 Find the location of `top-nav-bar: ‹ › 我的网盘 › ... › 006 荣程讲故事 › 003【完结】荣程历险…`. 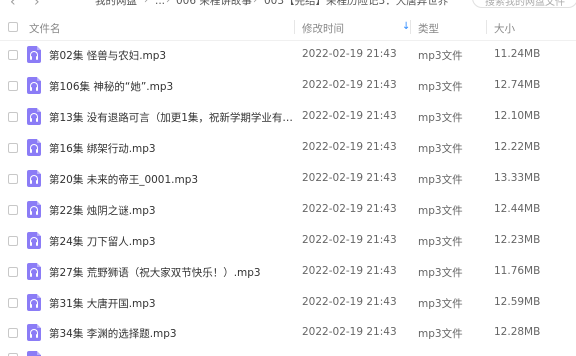

top-nav-bar: ‹ › 我的网盘 › ... › 006 荣程讲故事 › 003【完结】荣程历险… is located at coordinates (288, 6).